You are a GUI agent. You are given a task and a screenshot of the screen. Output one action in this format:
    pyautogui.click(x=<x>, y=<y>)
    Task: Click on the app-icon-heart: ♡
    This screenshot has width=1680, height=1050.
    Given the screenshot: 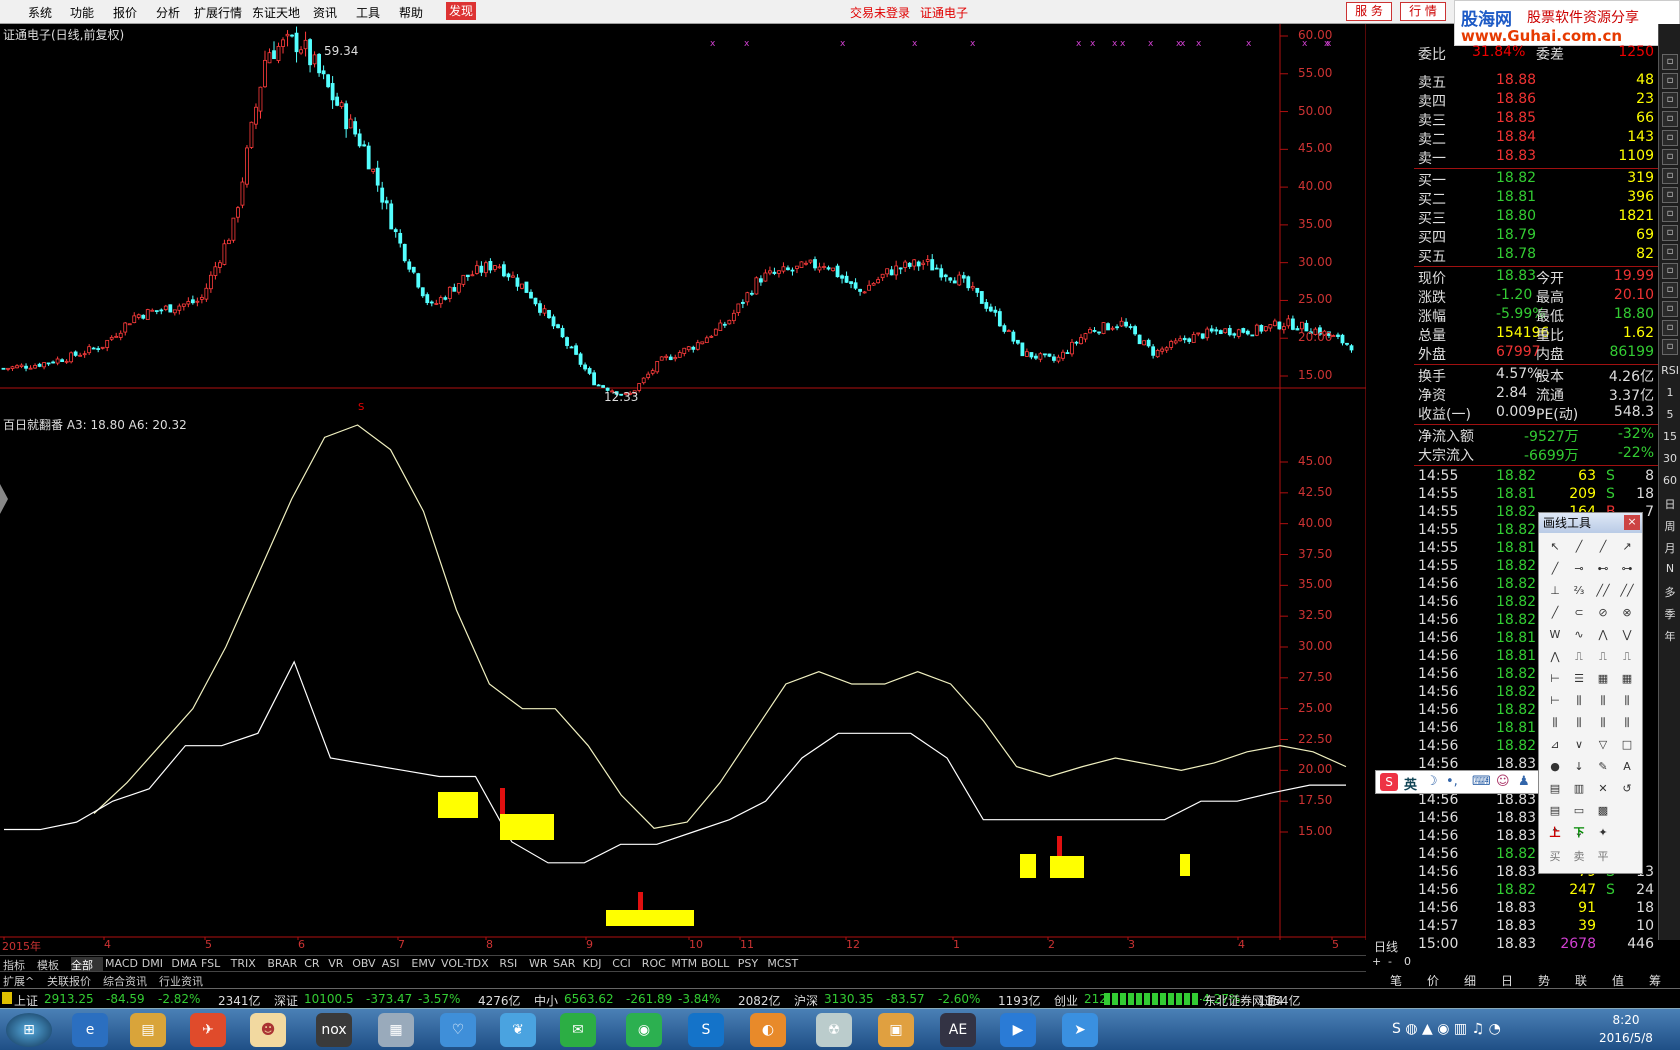 What is the action you would take?
    pyautogui.click(x=458, y=1030)
    